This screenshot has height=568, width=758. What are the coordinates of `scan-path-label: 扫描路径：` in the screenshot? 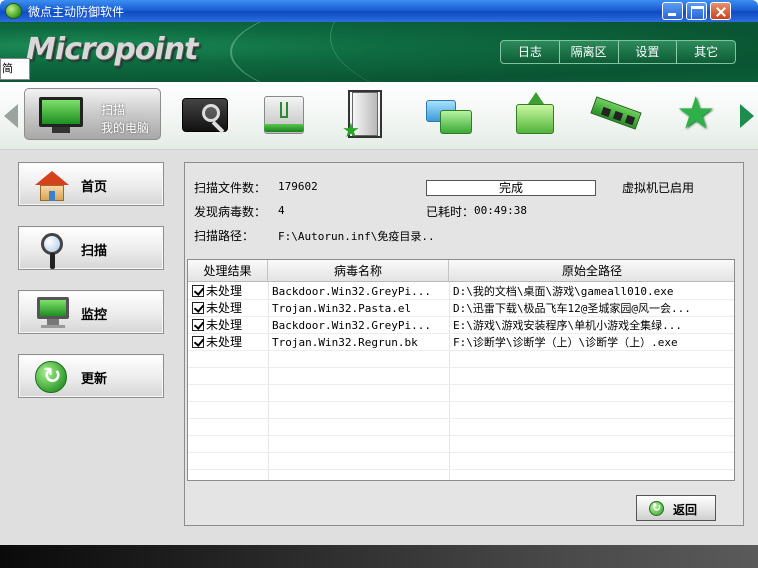 It's located at (224, 236).